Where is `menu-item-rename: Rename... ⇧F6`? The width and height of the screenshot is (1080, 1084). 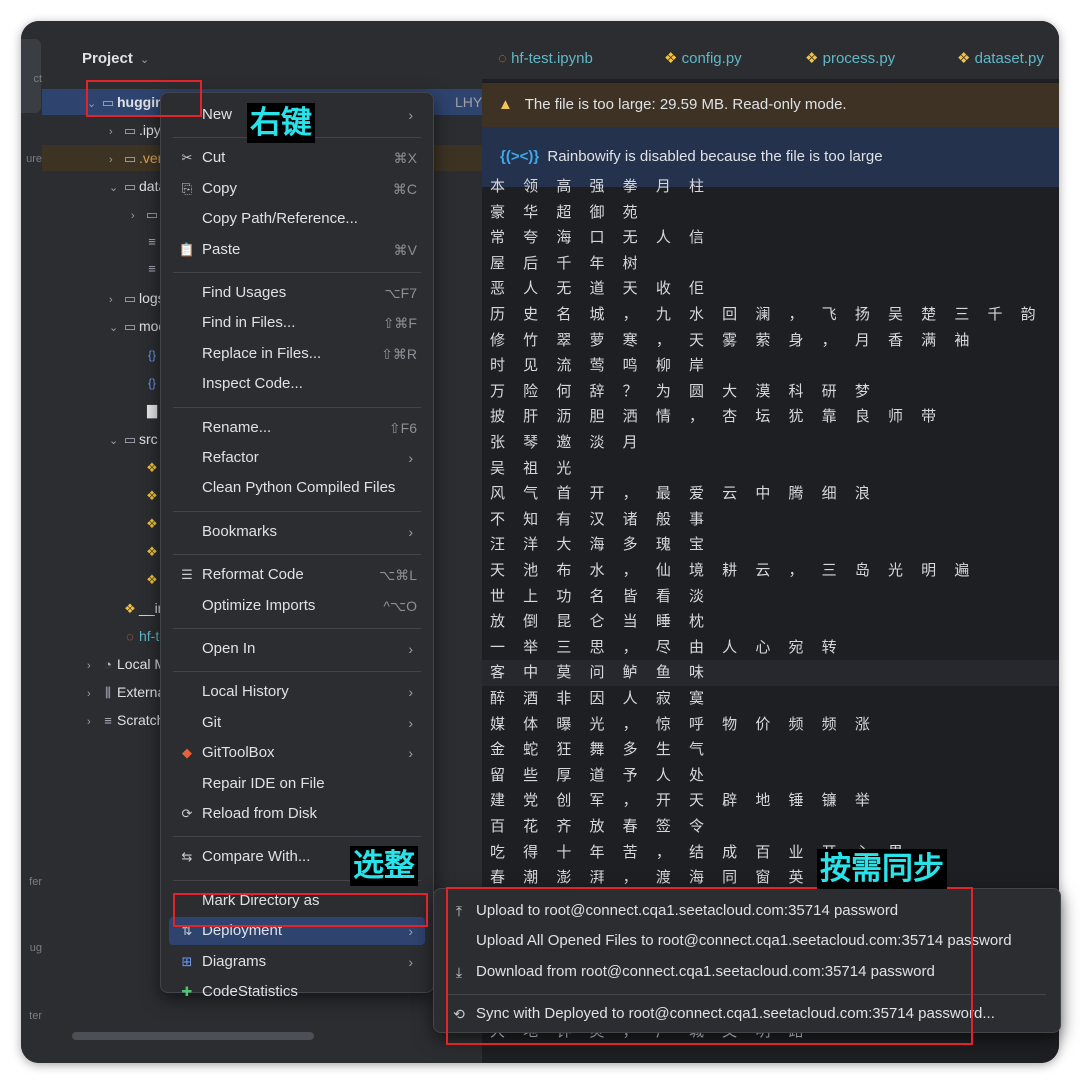 menu-item-rename: Rename... ⇧F6 is located at coordinates (297, 428).